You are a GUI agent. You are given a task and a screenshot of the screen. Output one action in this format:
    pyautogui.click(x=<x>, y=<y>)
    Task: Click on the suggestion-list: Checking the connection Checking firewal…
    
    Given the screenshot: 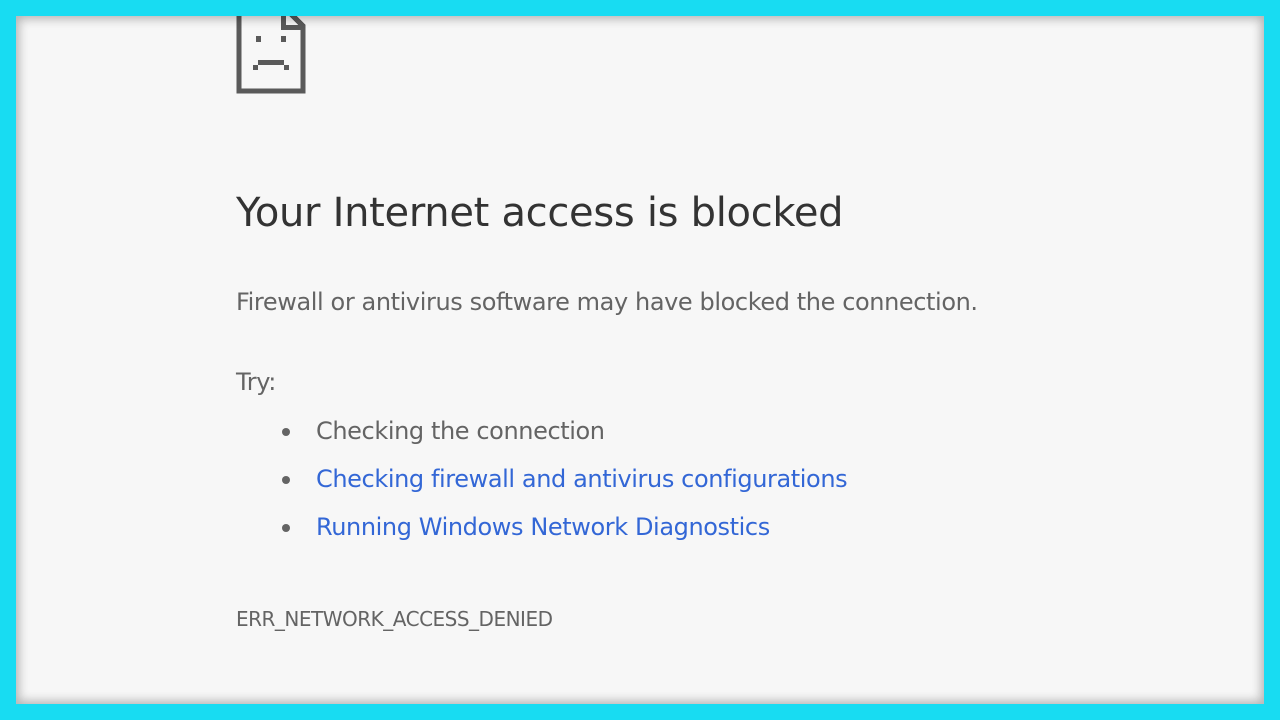 What is the action you would take?
    pyautogui.click(x=542, y=488)
    